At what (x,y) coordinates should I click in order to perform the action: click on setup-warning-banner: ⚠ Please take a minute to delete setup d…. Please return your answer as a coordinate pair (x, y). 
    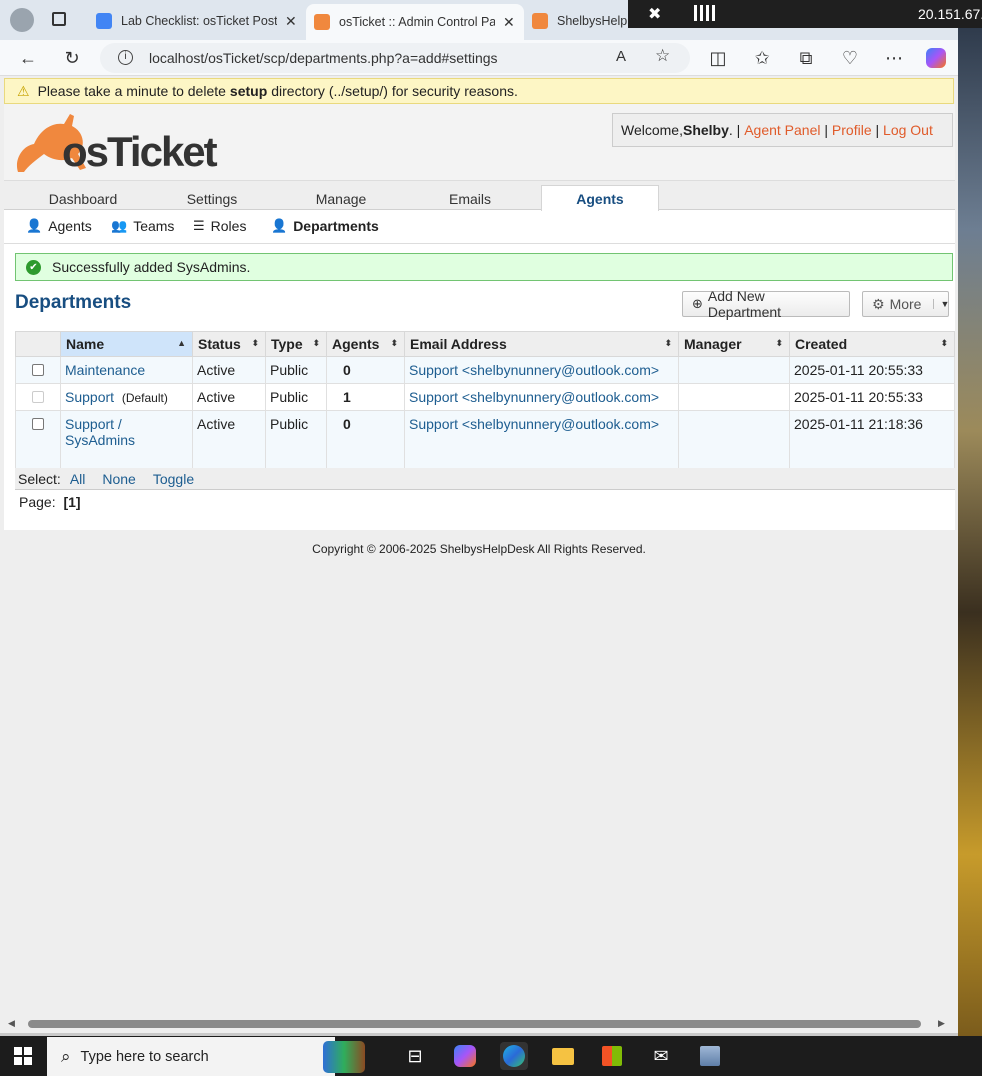
    Looking at the image, I should click on (479, 91).